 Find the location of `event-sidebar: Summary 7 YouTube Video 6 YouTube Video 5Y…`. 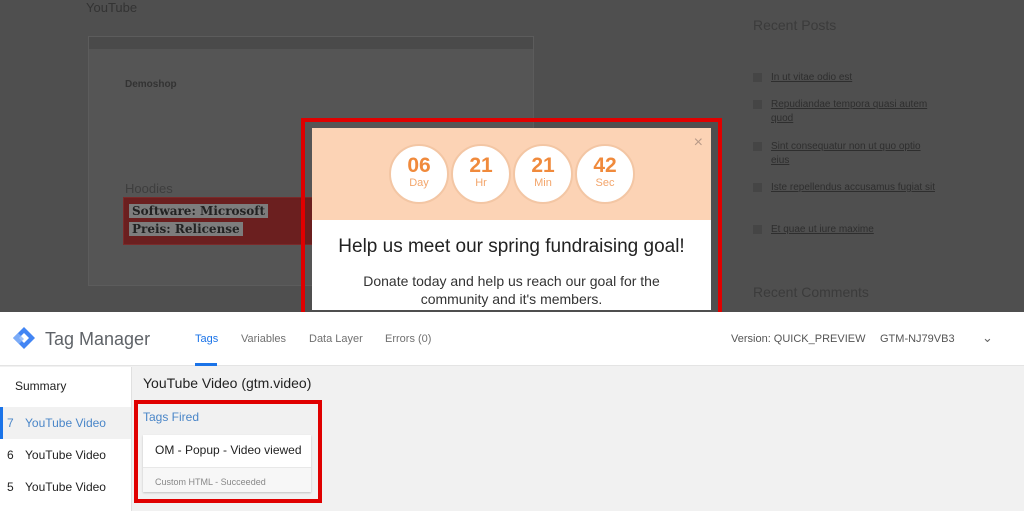

event-sidebar: Summary 7 YouTube Video 6 YouTube Video 5Y… is located at coordinates (66, 439).